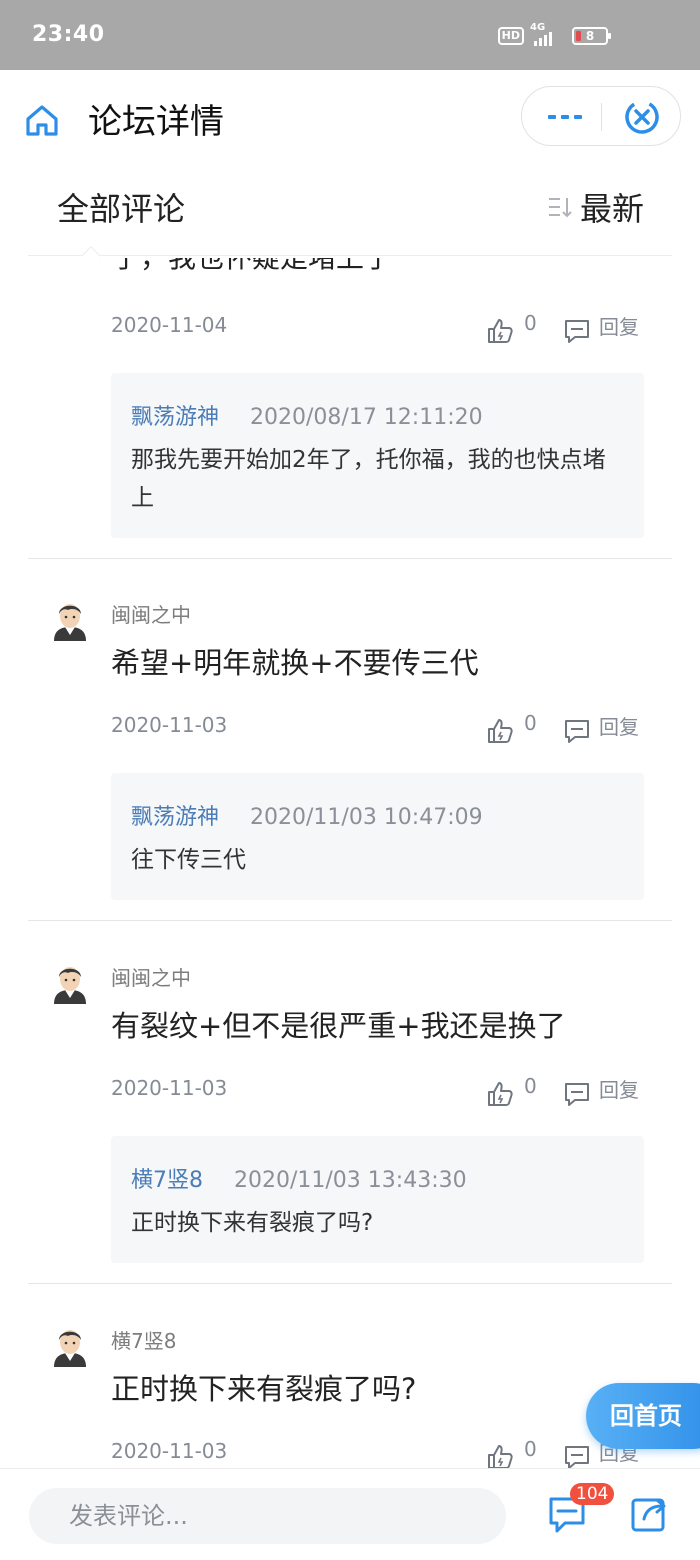  What do you see at coordinates (650, 1513) in the screenshot?
I see `share-icon` at bounding box center [650, 1513].